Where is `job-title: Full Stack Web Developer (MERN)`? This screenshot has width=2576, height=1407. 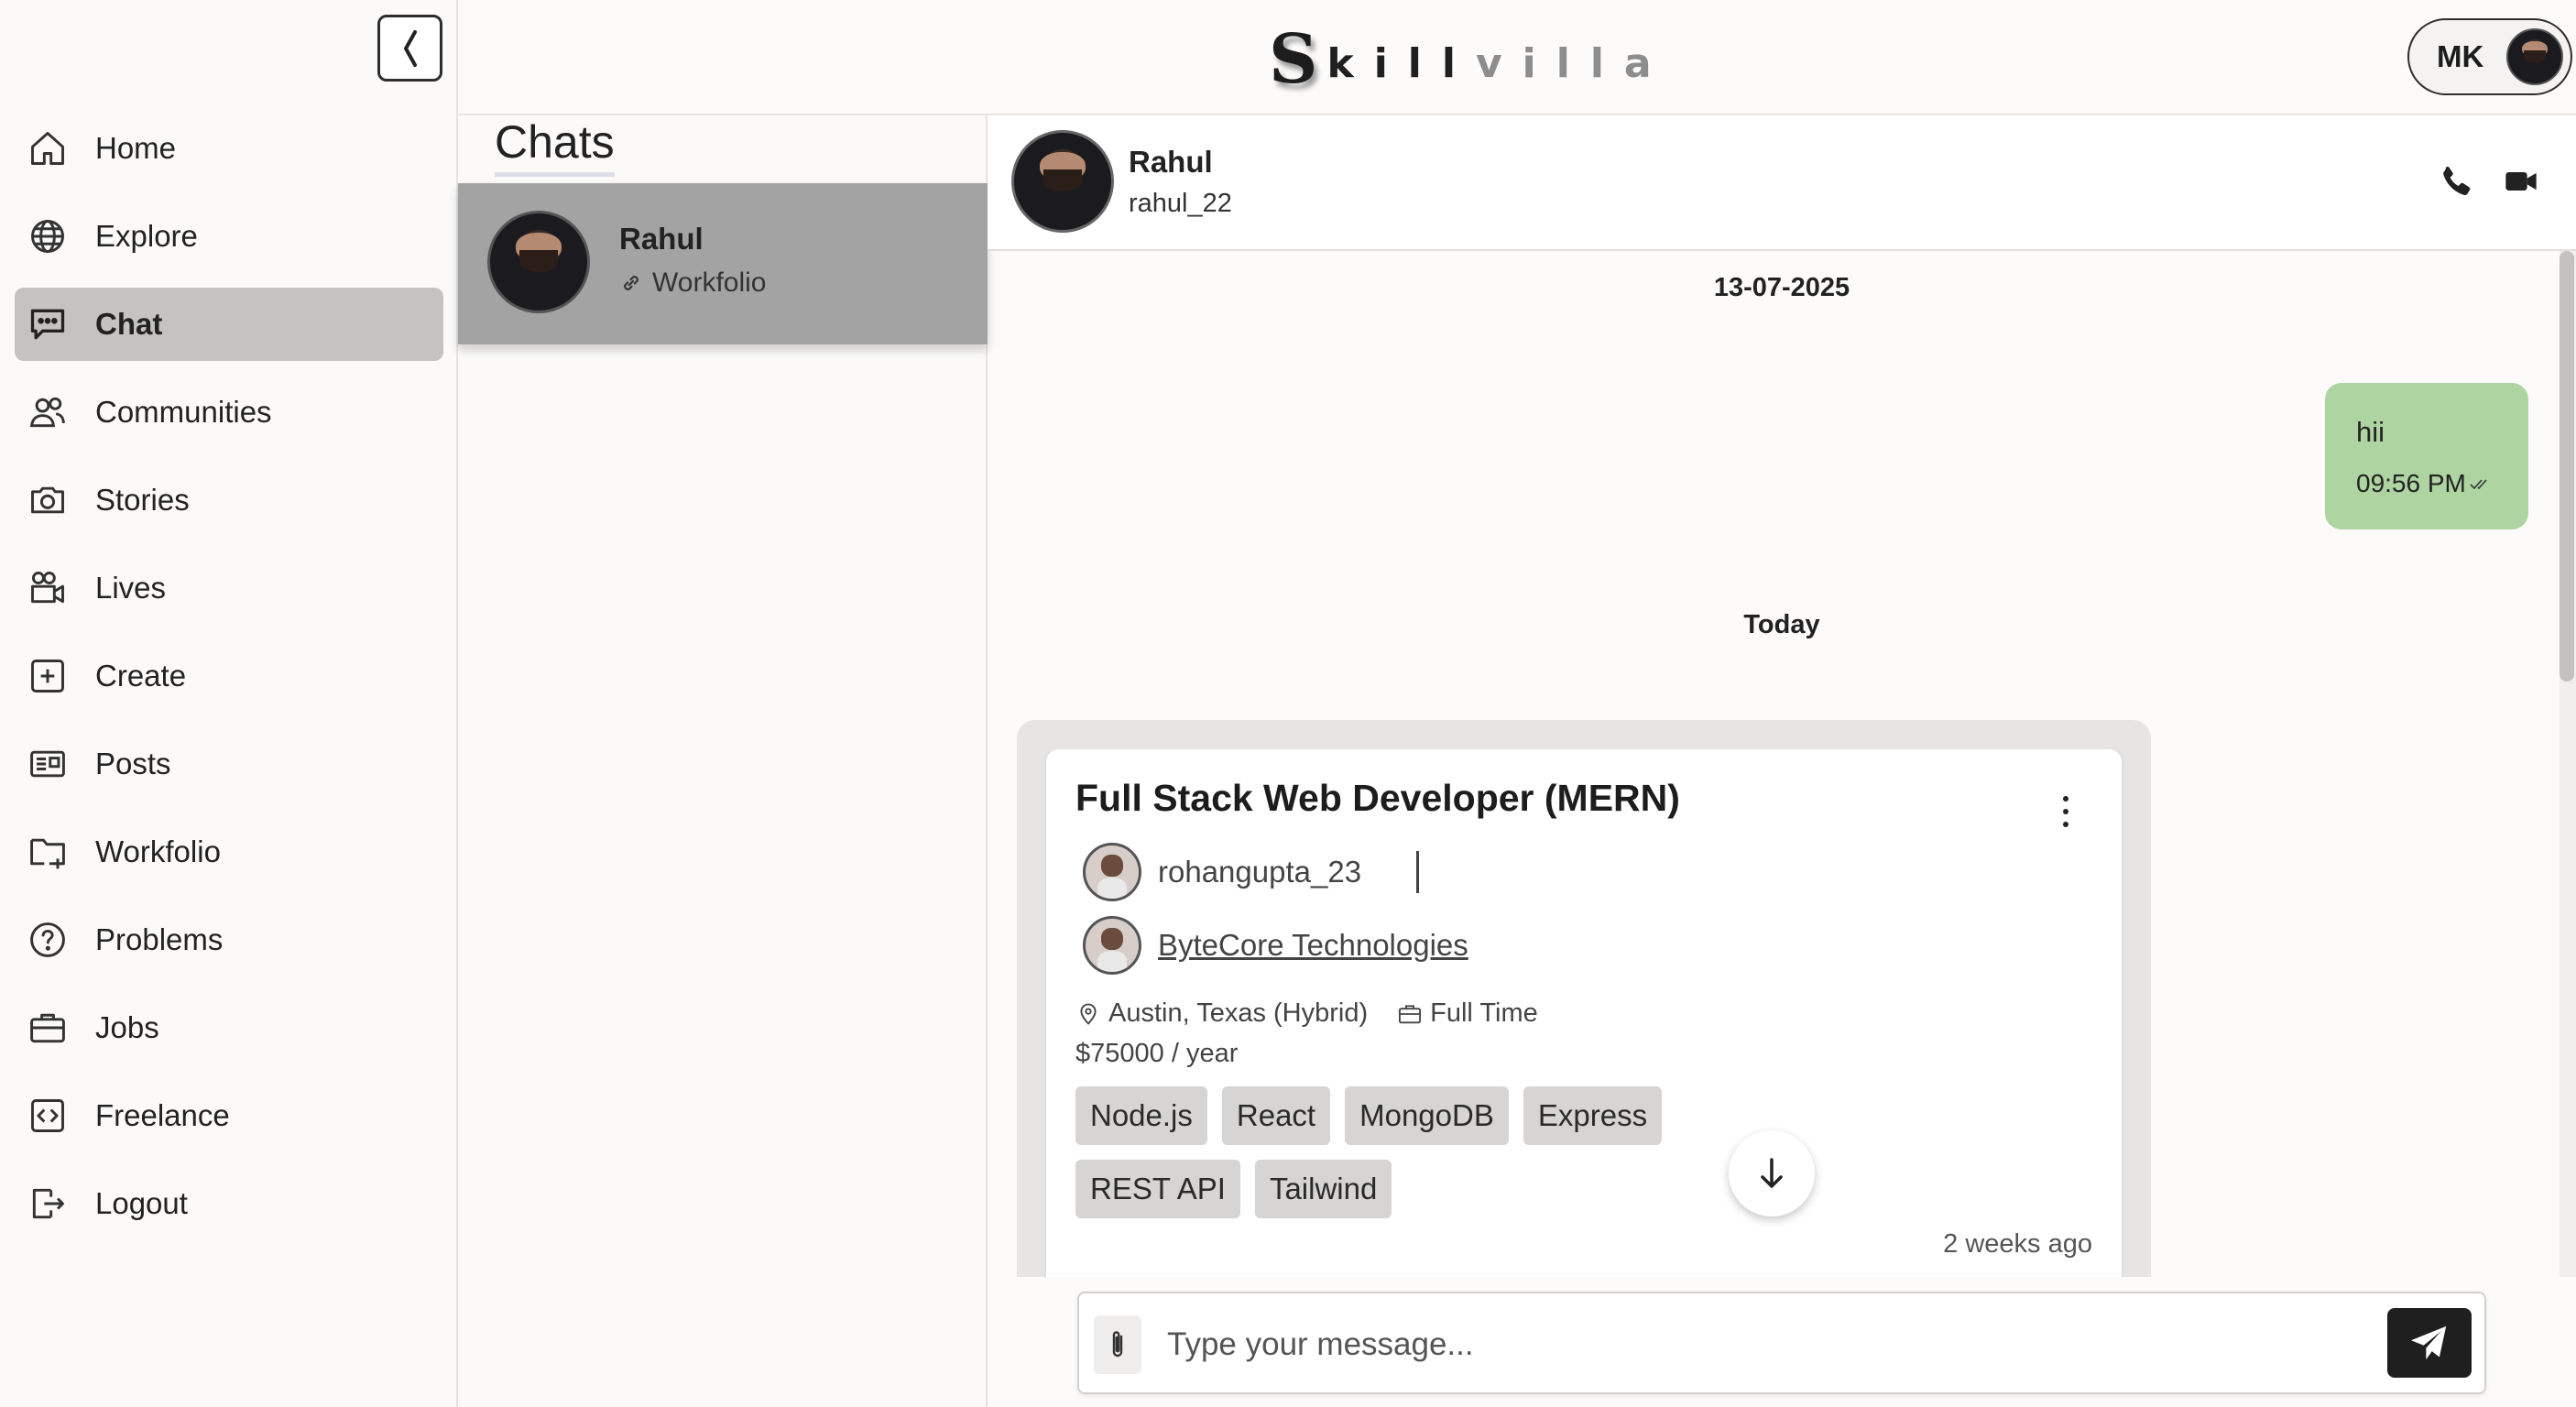
job-title: Full Stack Web Developer (MERN) is located at coordinates (1378, 798).